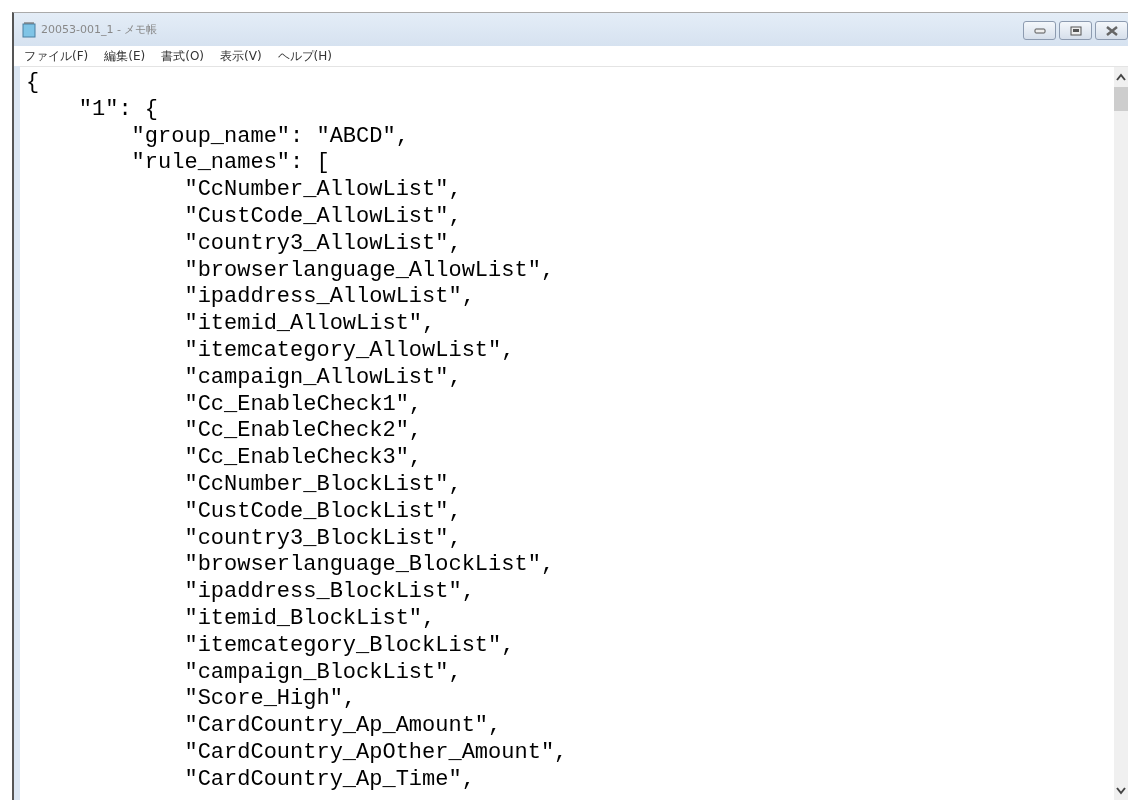 The width and height of the screenshot is (1128, 800). I want to click on text-line: "itemcategory_AllowList",, so click(349, 351).